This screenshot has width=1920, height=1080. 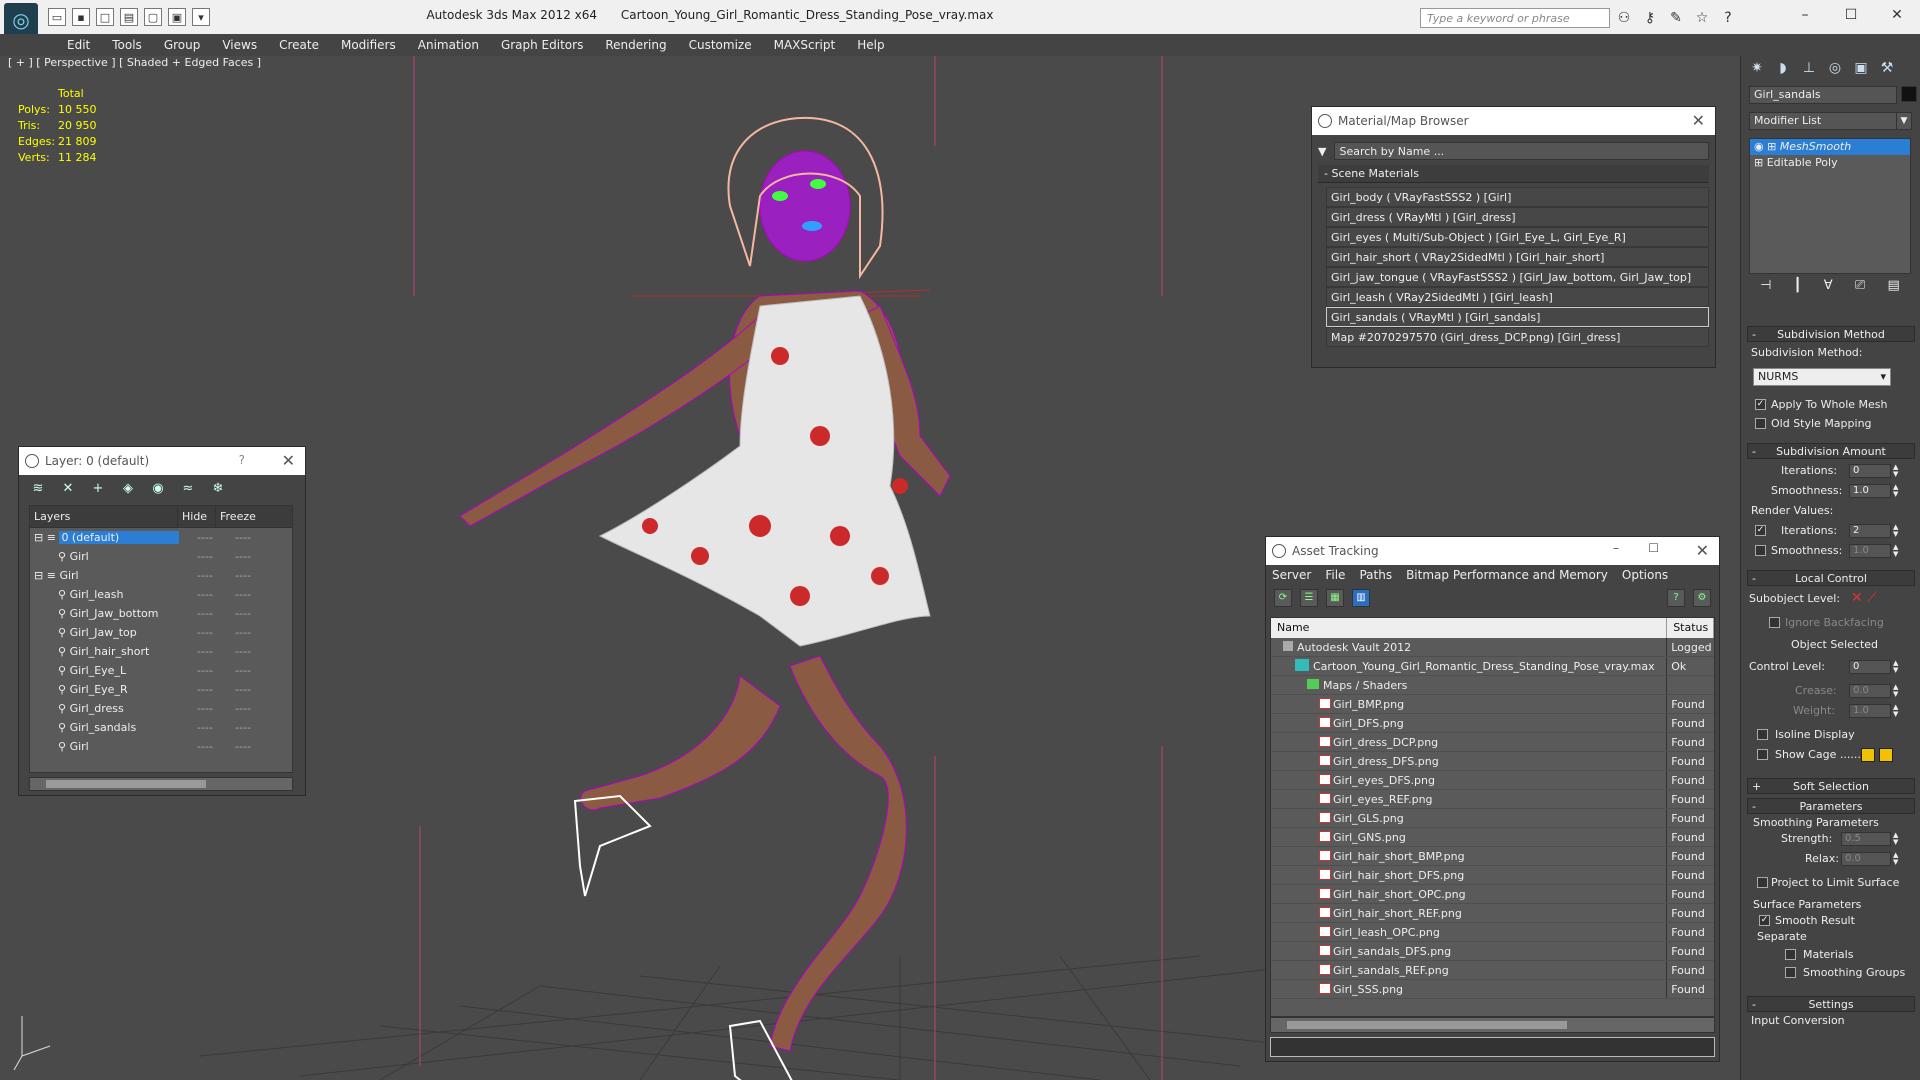 I want to click on cage-color-swatch, so click(x=1868, y=755).